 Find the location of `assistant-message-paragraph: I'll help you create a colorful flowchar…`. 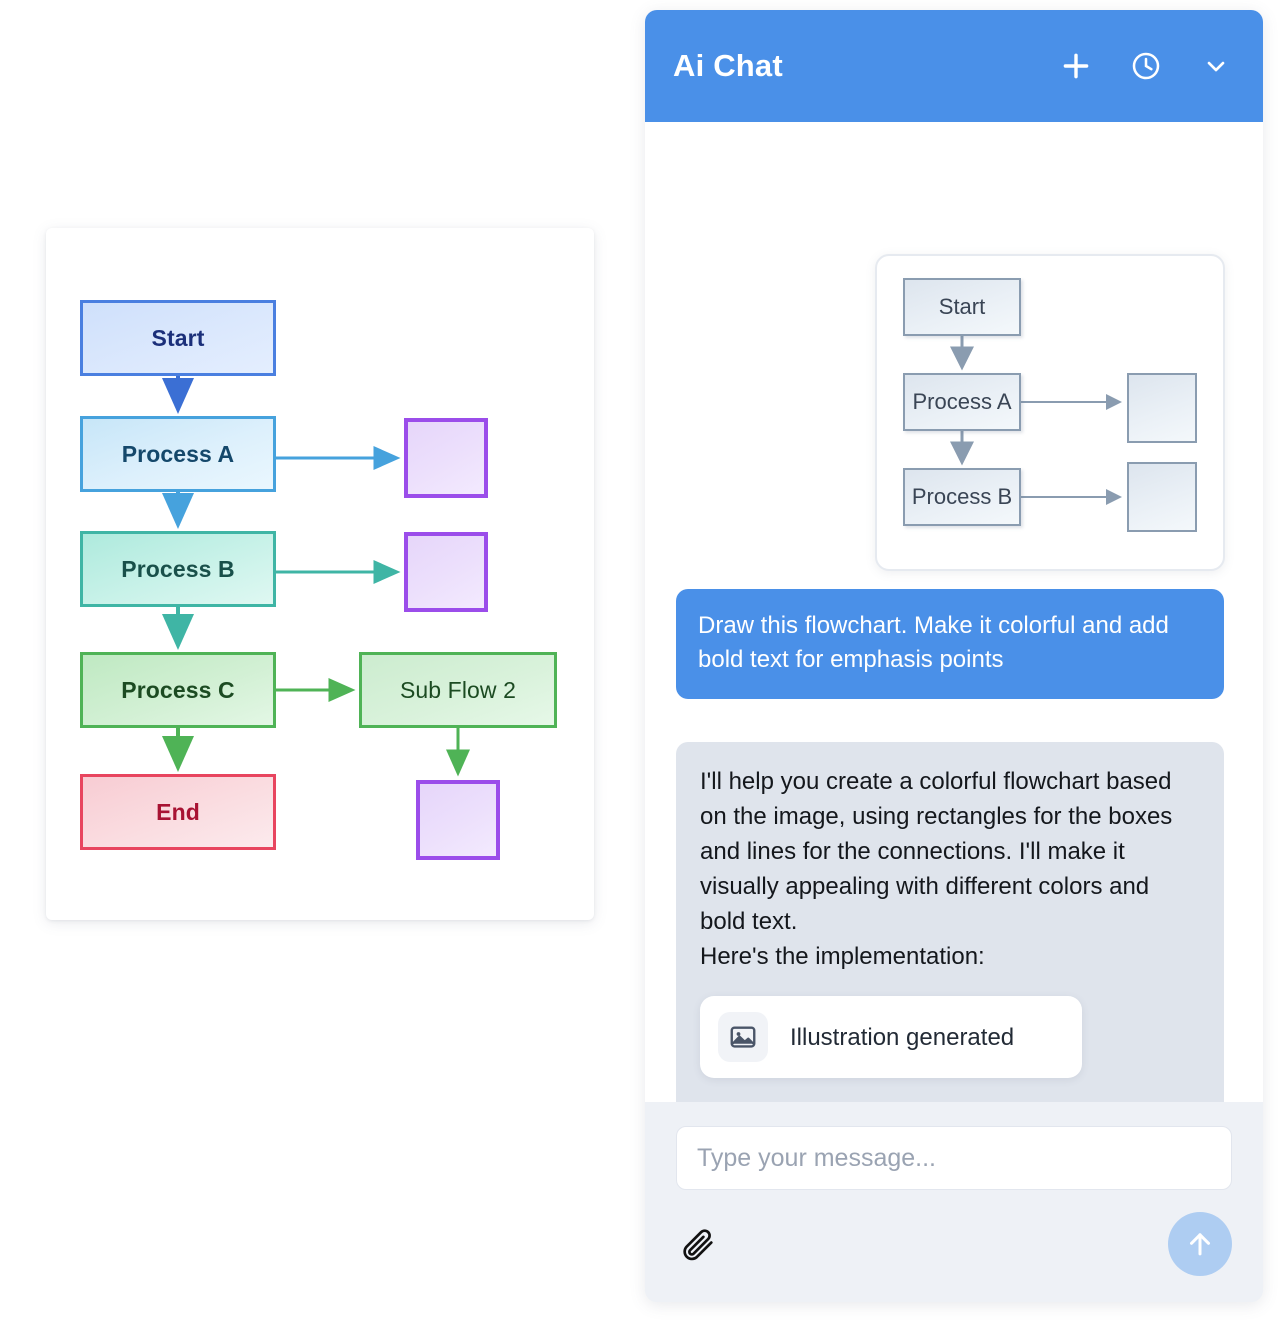

assistant-message-paragraph: I'll help you create a colorful flowchar… is located at coordinates (936, 852).